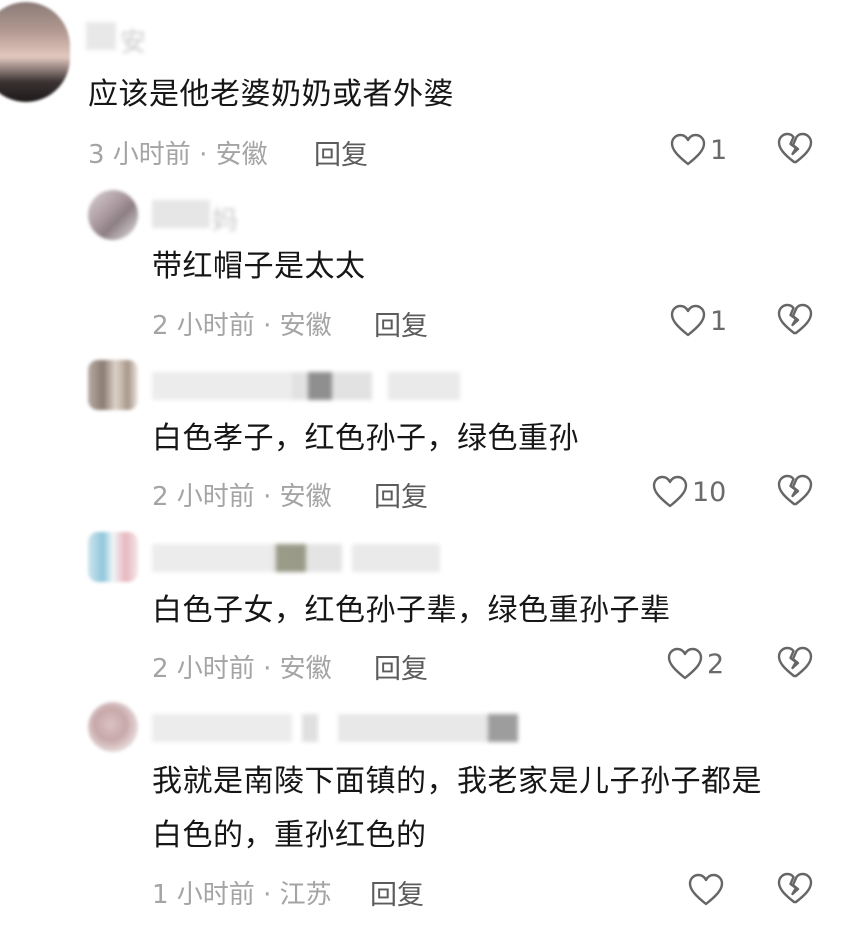 The height and width of the screenshot is (929, 850). I want to click on comment-text: 带红帽子是太太, so click(259, 266).